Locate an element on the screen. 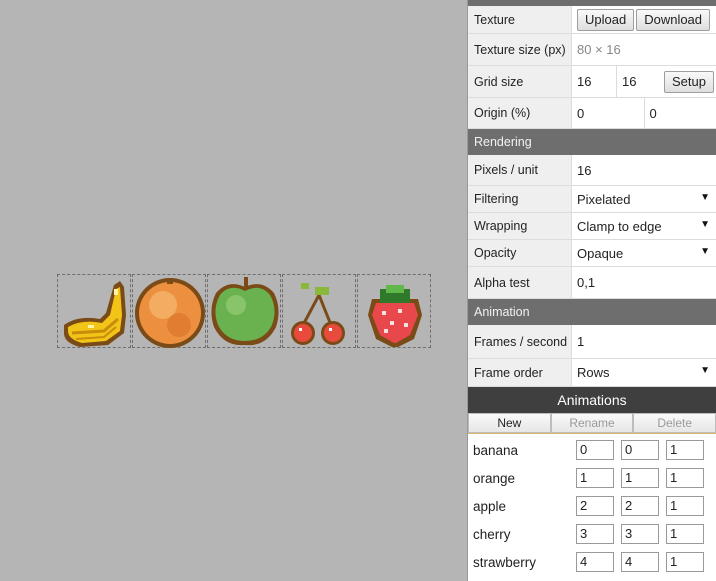 The image size is (716, 581). animation-name: apple is located at coordinates (490, 506).